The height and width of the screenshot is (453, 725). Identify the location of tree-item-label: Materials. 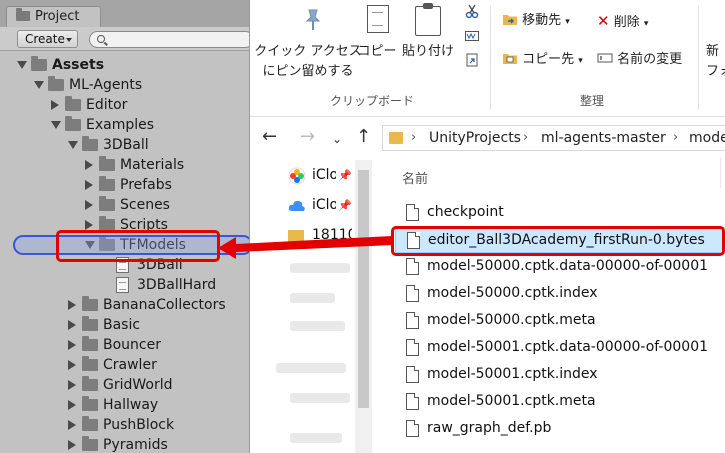
(152, 165).